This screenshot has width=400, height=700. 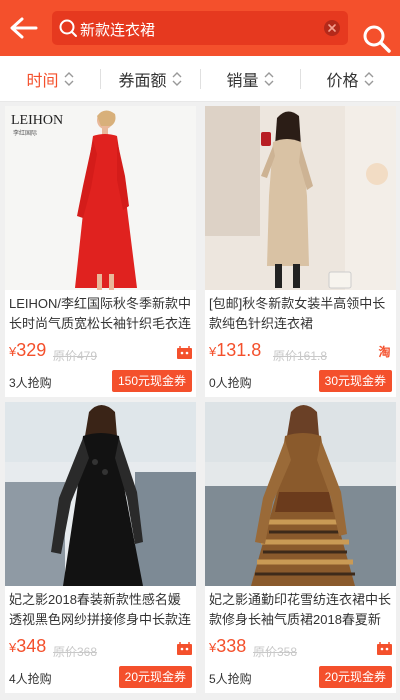 I want to click on brand-logo: LEIHON, so click(x=37, y=120).